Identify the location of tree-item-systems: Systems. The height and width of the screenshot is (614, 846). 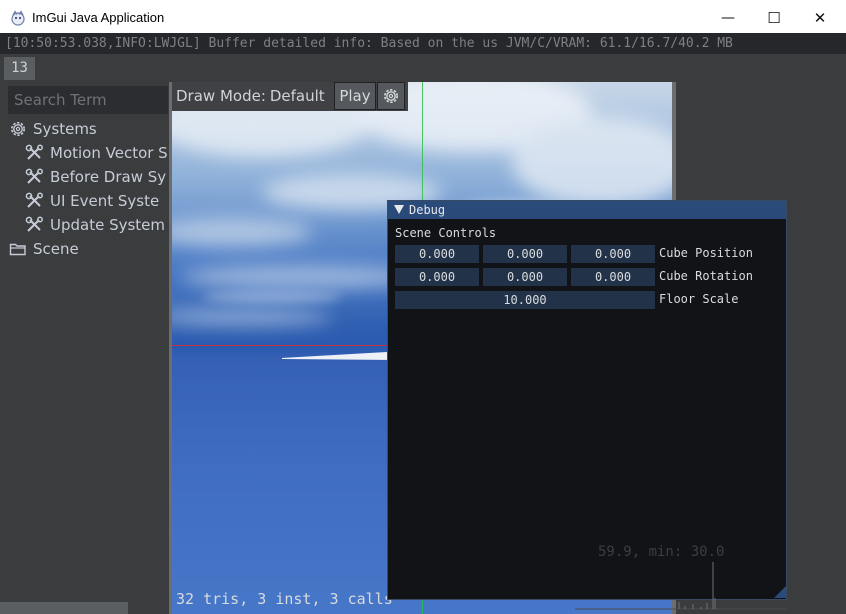
(89, 129).